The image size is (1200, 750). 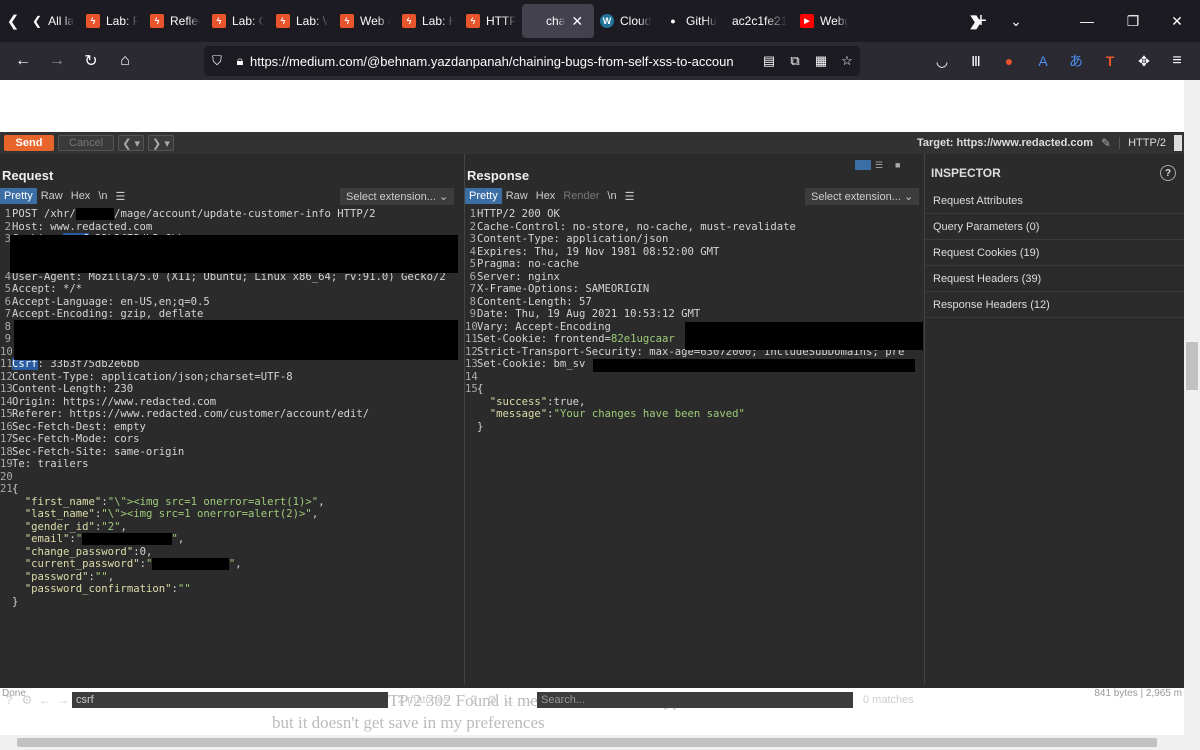 What do you see at coordinates (587, 742) in the screenshot?
I see `horizontal-scroll-thumb` at bounding box center [587, 742].